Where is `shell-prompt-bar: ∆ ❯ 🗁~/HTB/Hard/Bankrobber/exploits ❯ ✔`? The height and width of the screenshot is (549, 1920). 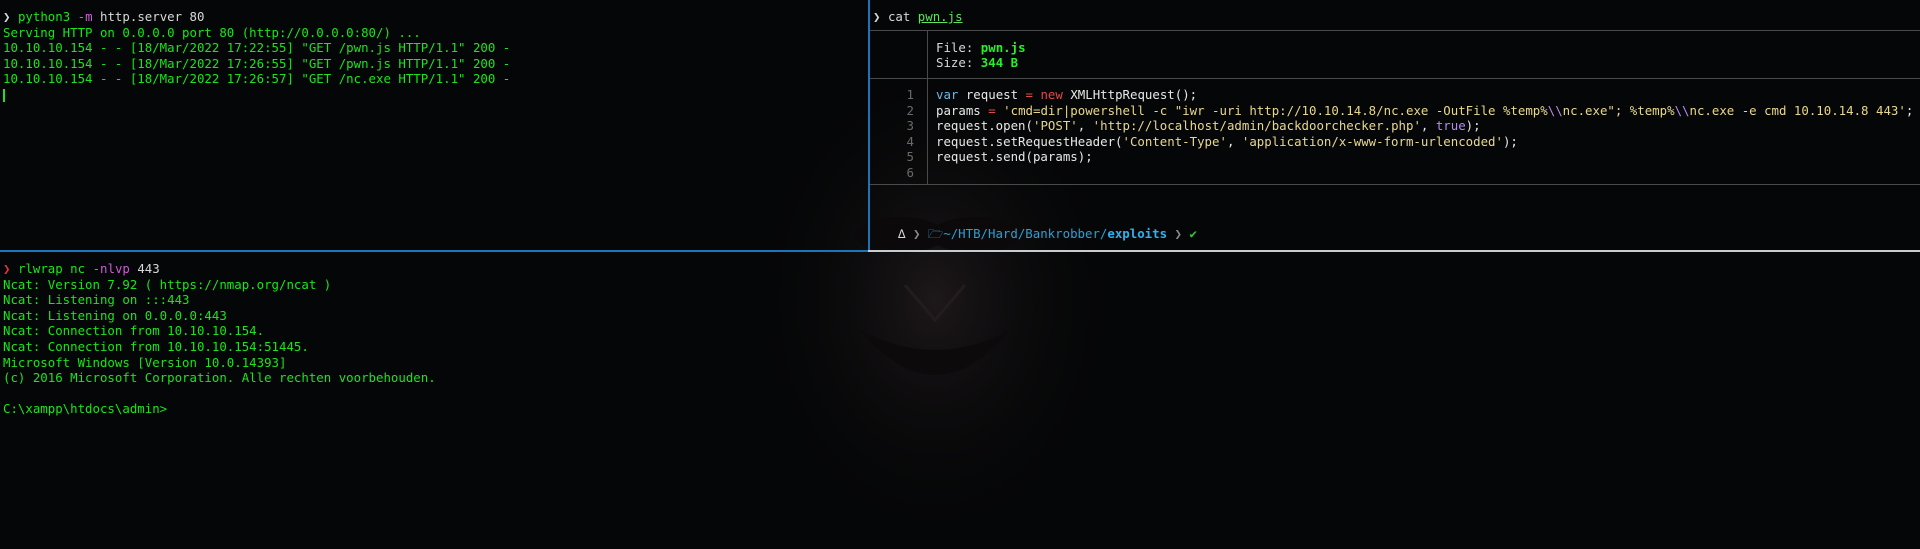 shell-prompt-bar: ∆ ❯ 🗁~/HTB/Hard/Bankrobber/exploits ❯ ✔ is located at coordinates (1047, 234).